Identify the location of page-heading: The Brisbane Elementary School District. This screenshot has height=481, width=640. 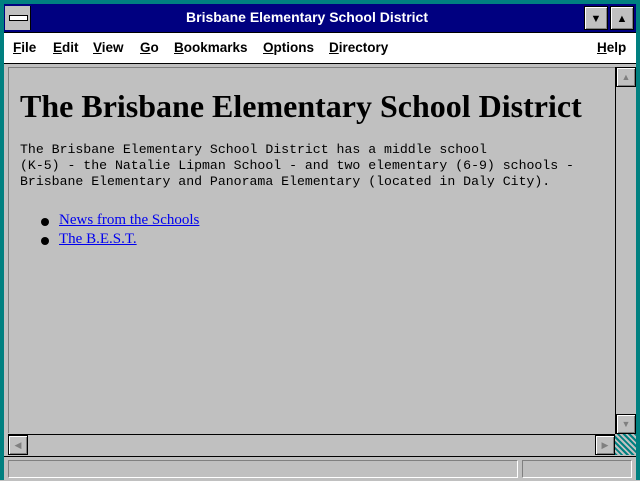
(301, 106).